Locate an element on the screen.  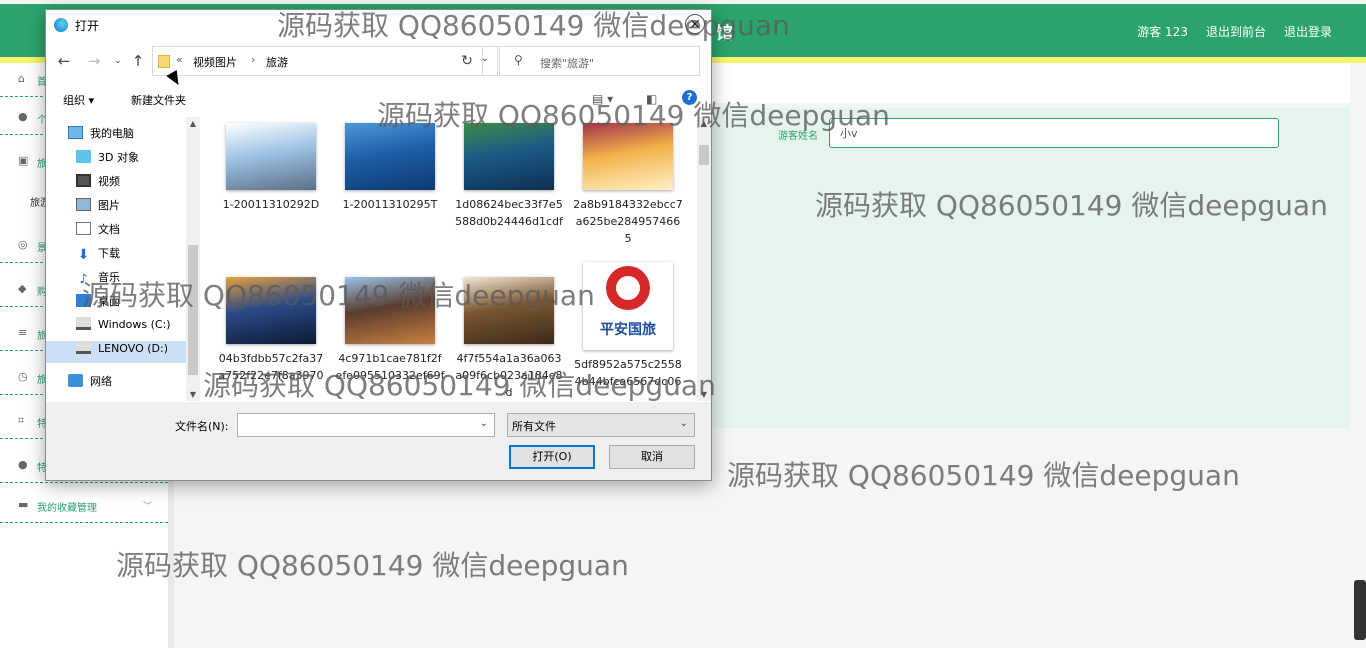
breadcrumb-travel: 旅游 is located at coordinates (277, 62).